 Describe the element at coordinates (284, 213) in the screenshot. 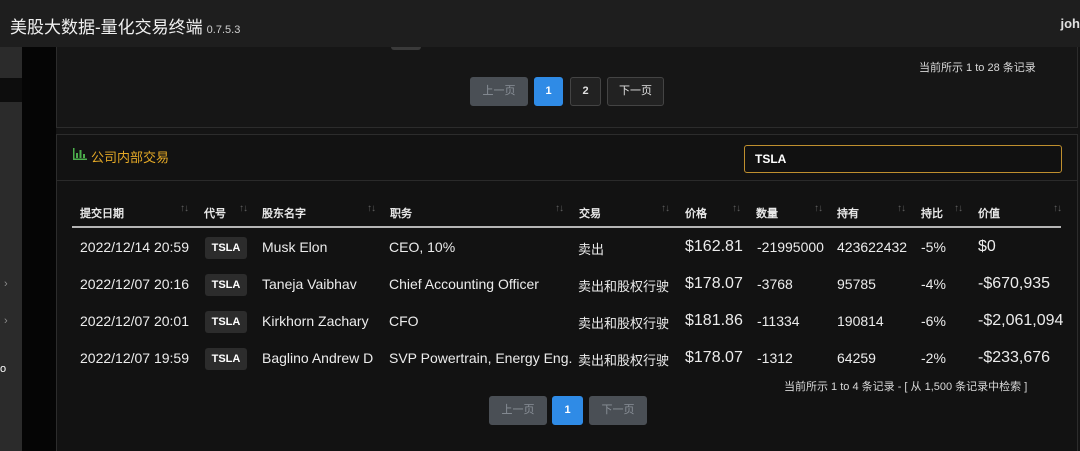

I see `column-header-holder: 股东名字` at that location.